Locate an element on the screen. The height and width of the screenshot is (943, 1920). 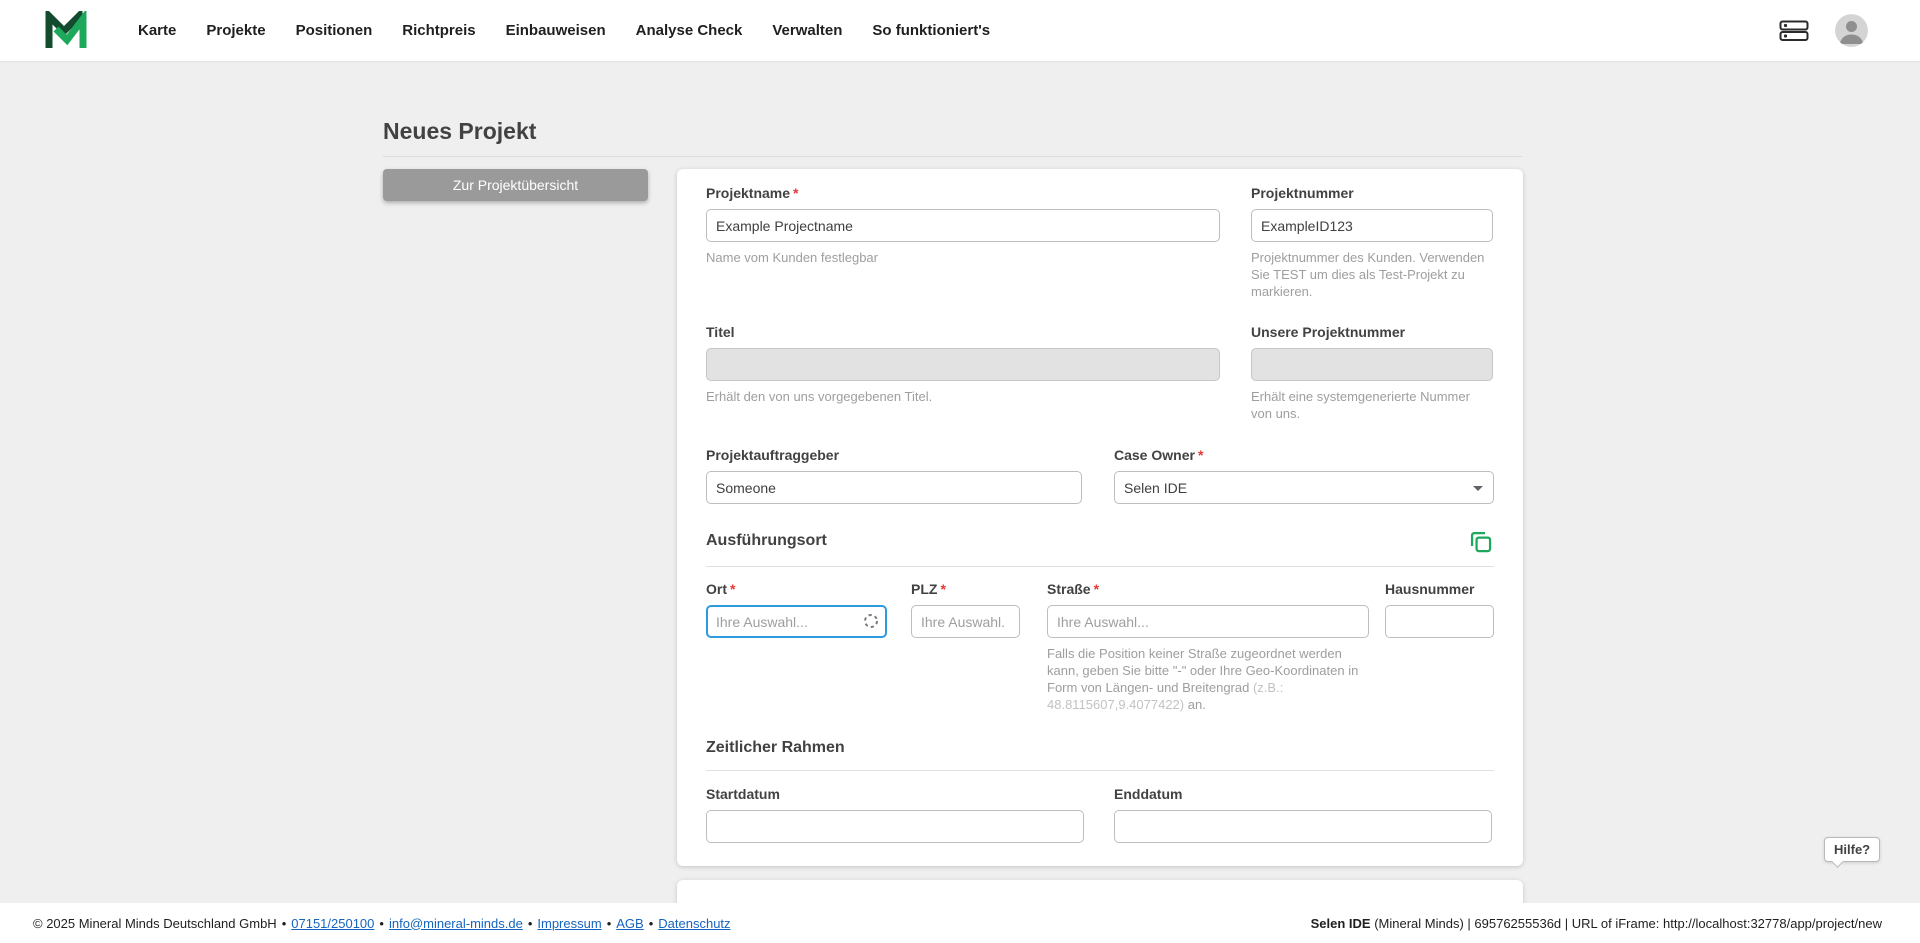
label-text: Projektauftraggeber is located at coordinates (773, 455).